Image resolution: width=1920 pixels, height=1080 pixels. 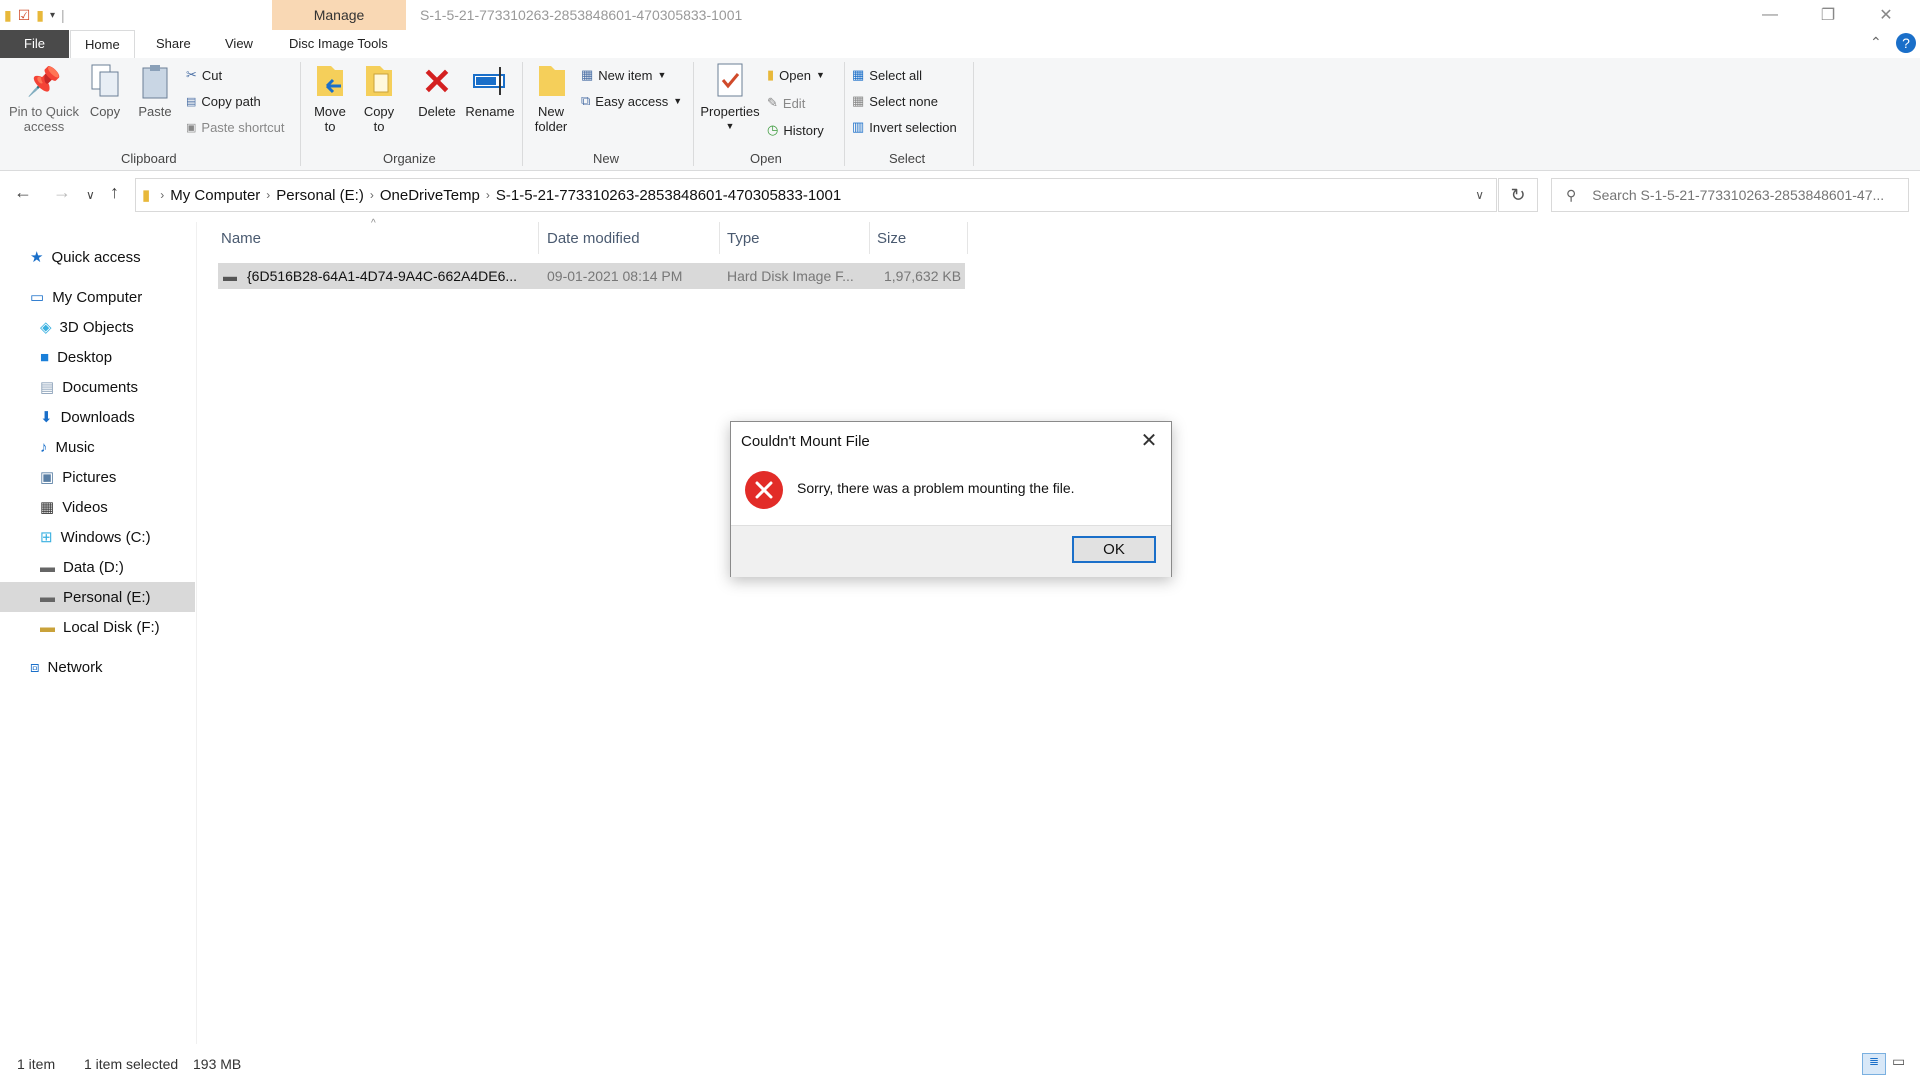 What do you see at coordinates (114, 192) in the screenshot?
I see `up-arrow-icon: ↑` at bounding box center [114, 192].